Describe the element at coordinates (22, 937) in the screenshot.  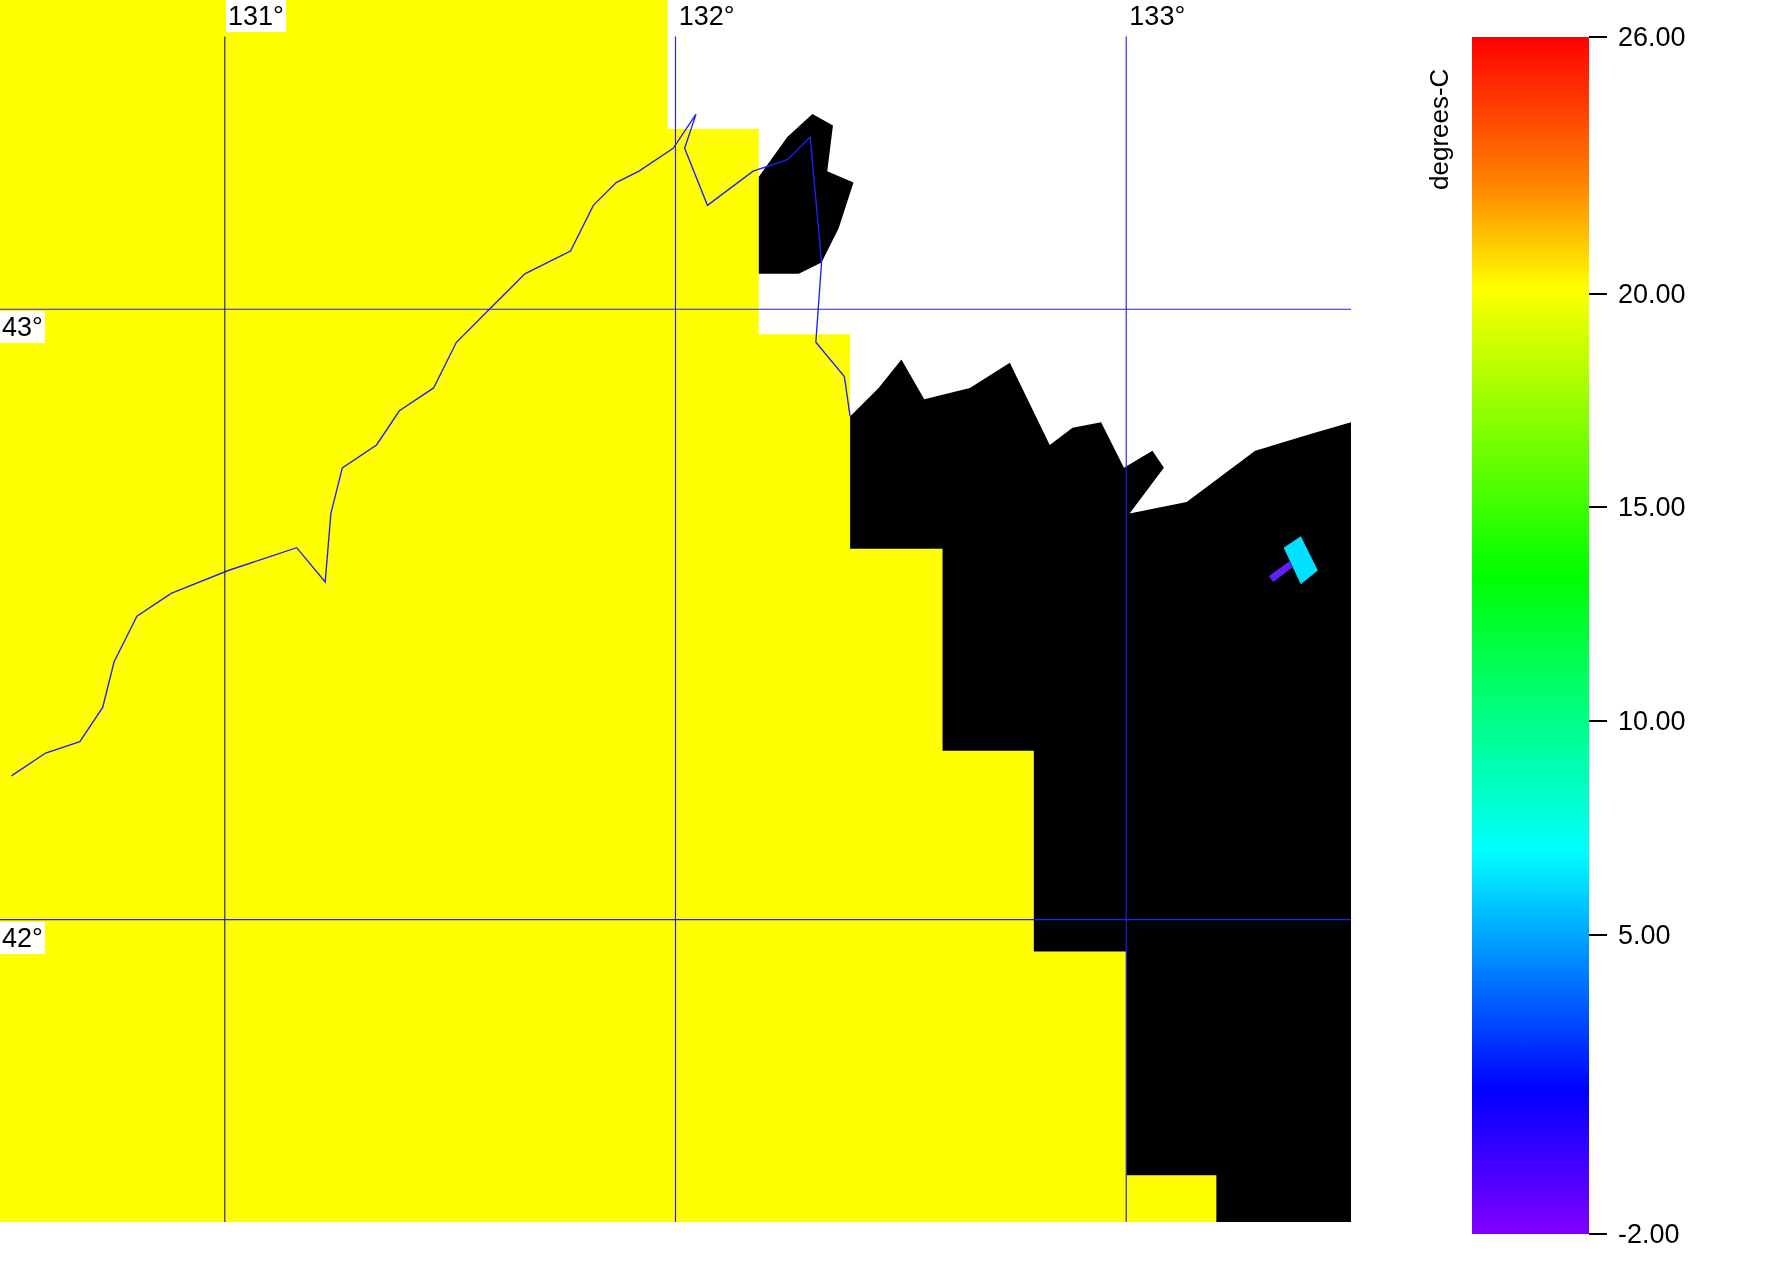
I see `latitude-label: 42°` at that location.